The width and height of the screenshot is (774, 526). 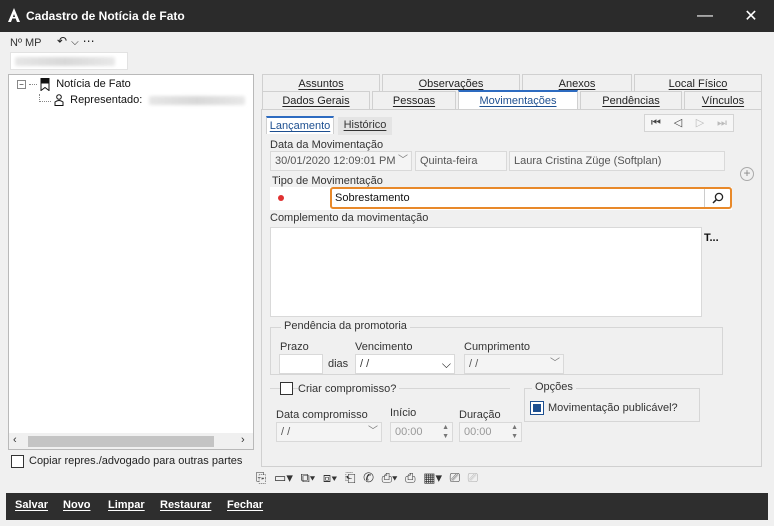 I want to click on copy-icon: ⧈▾, so click(x=330, y=477).